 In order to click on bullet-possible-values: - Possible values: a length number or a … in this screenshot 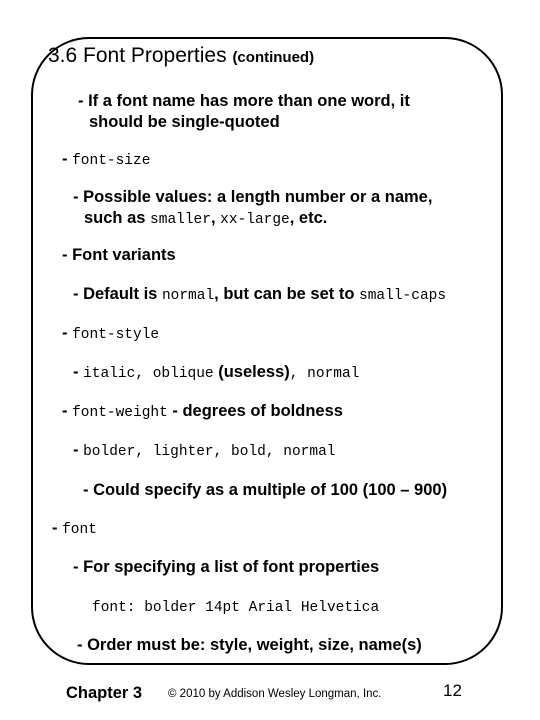, I will do `click(253, 208)`.